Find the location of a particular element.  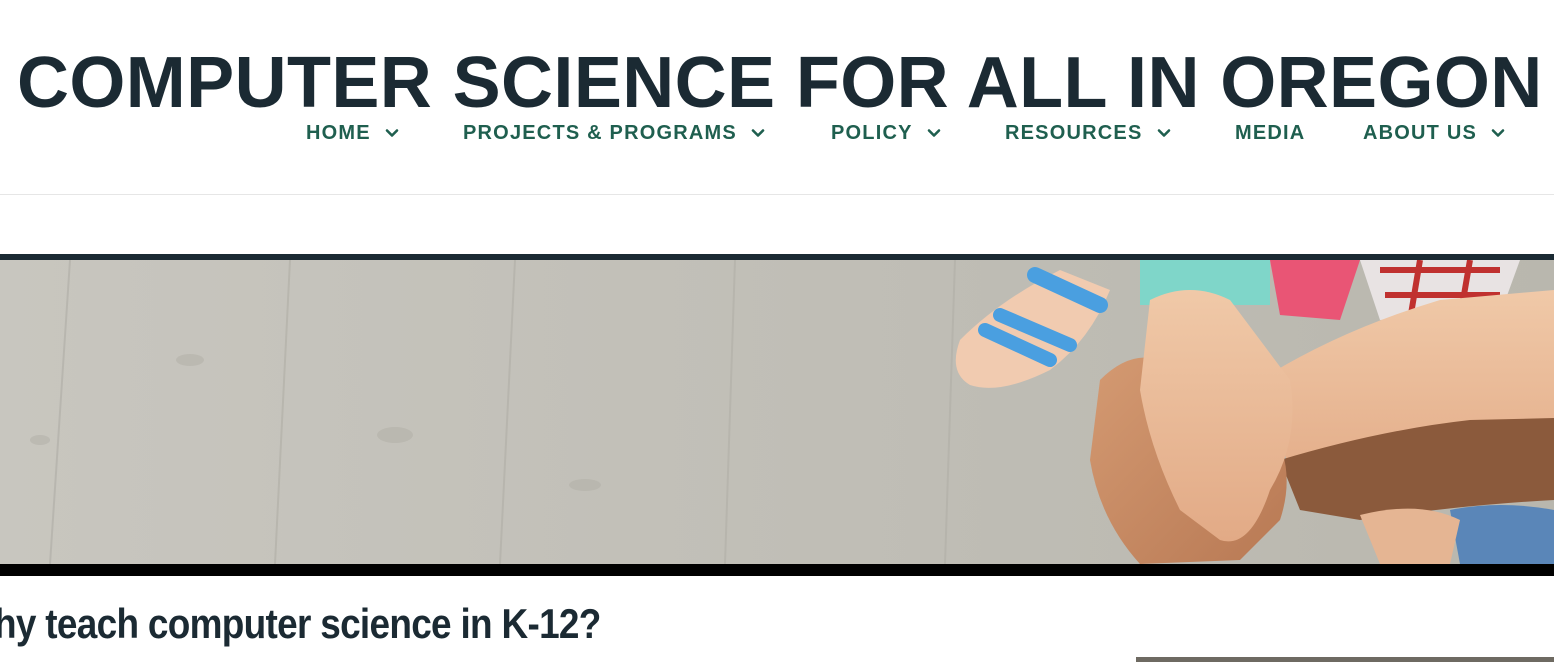

nav-item-label: HOME is located at coordinates (338, 132).